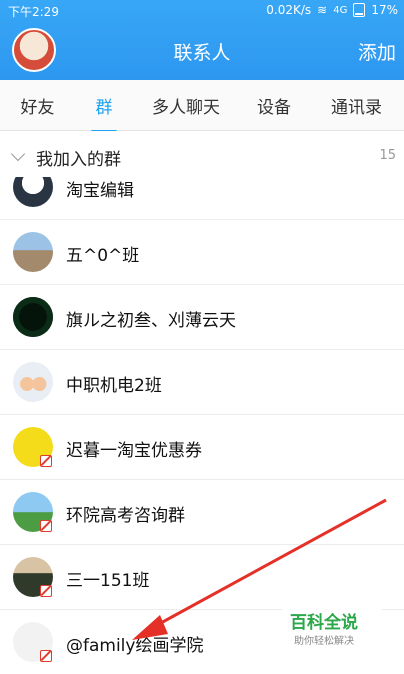 The width and height of the screenshot is (404, 674). I want to click on section-label: 我加入的群, so click(78, 160).